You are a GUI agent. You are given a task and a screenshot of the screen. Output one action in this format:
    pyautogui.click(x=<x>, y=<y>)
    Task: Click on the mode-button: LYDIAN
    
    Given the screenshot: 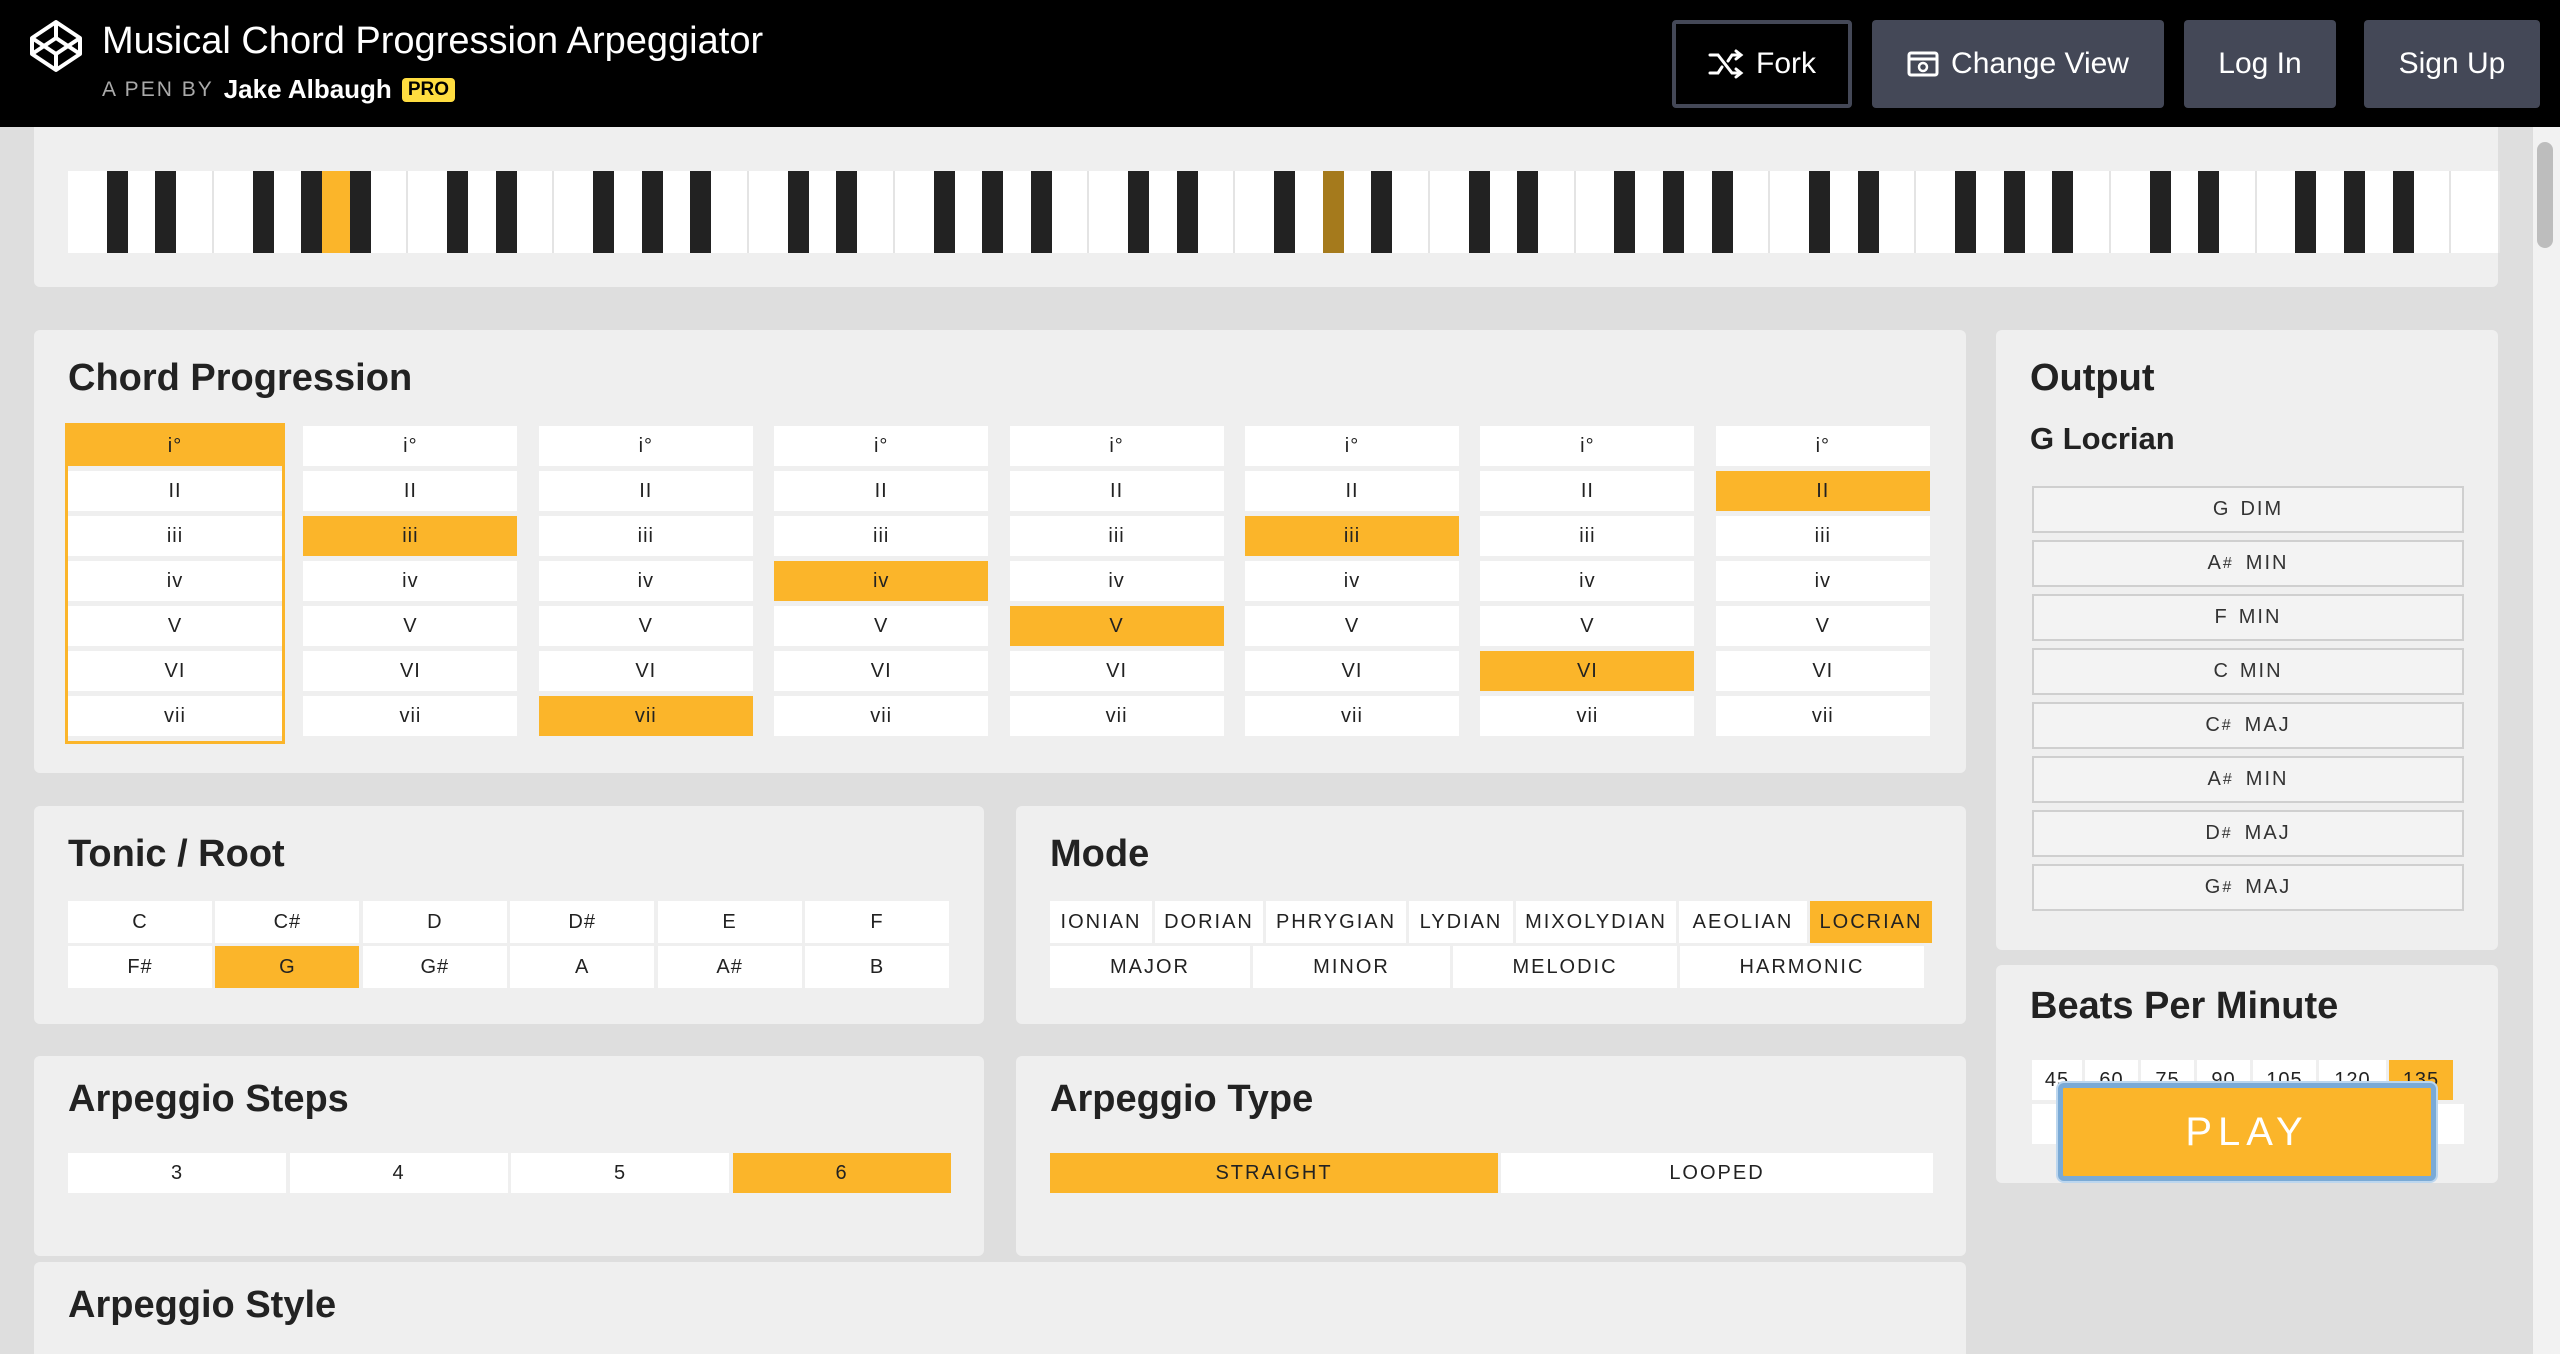 What is the action you would take?
    pyautogui.click(x=1461, y=922)
    